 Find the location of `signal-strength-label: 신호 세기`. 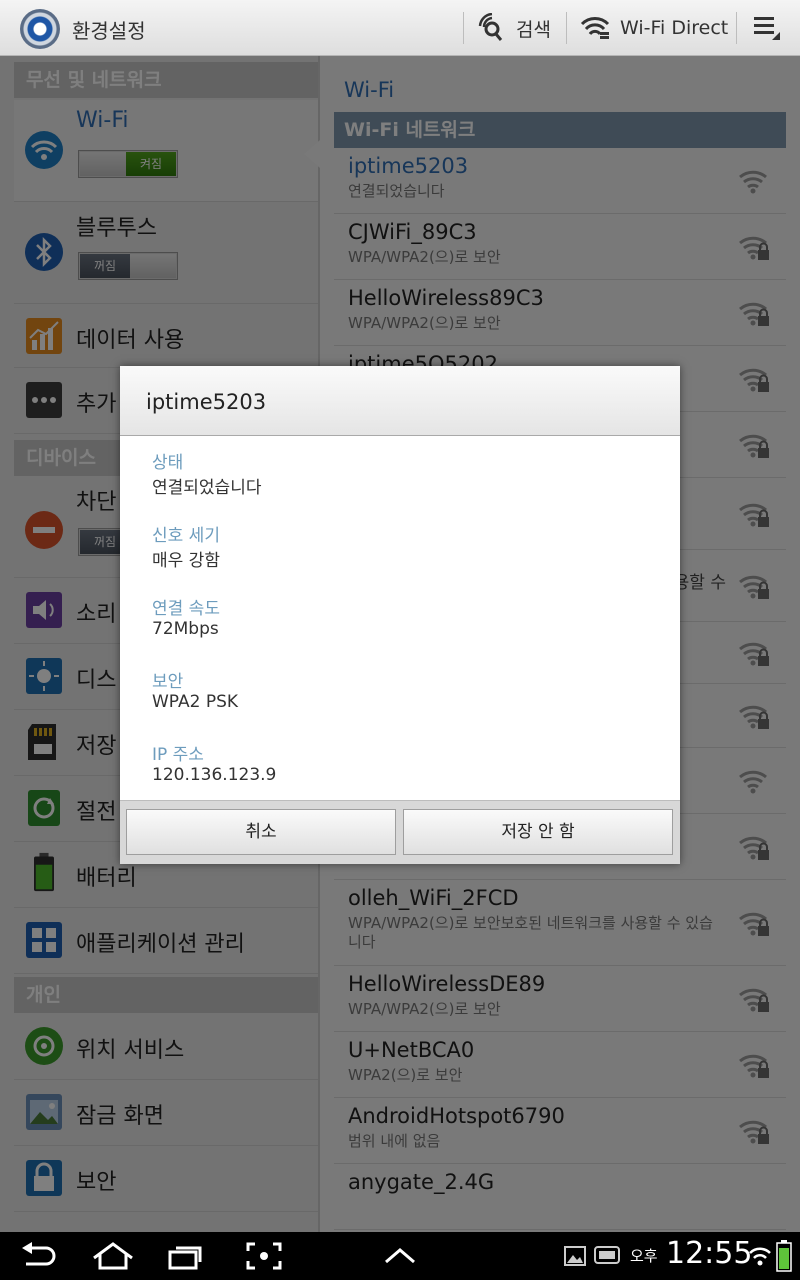

signal-strength-label: 신호 세기 is located at coordinates (186, 536).